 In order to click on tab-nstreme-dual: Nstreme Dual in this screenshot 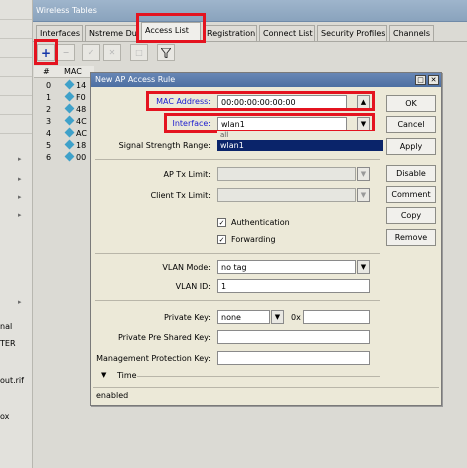, I will do `click(112, 33)`.